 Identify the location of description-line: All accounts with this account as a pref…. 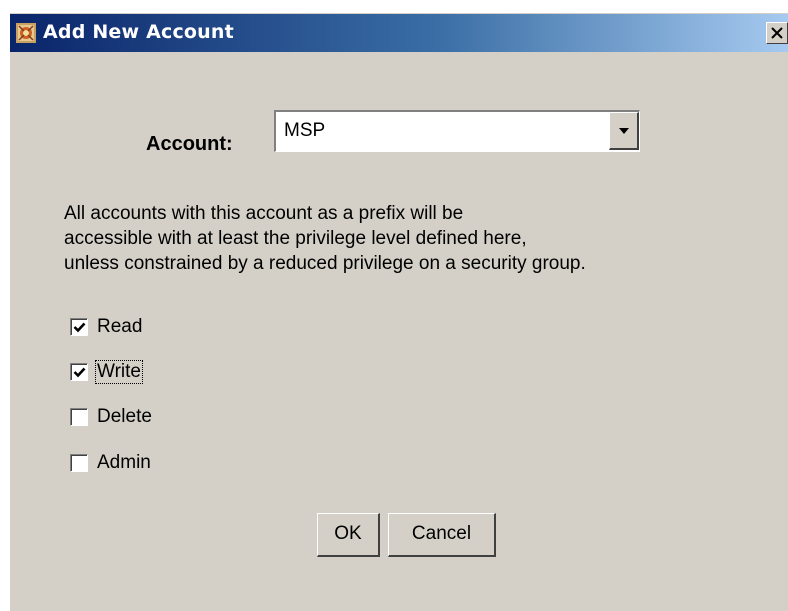
(264, 213).